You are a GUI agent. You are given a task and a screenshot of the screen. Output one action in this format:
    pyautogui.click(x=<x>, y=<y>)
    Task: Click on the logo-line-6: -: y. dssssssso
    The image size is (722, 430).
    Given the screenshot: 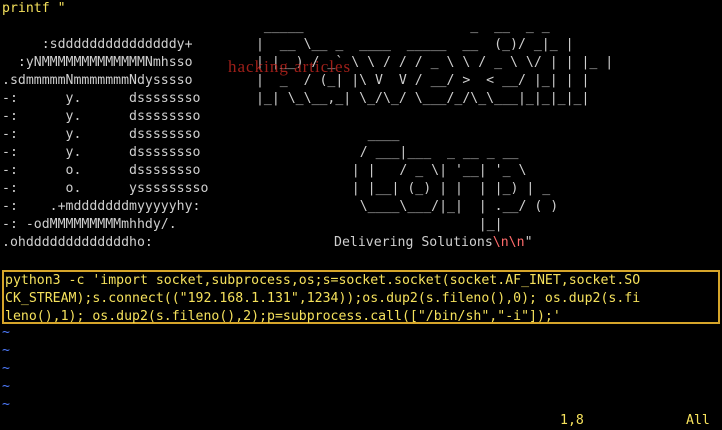 What is the action you would take?
    pyautogui.click(x=105, y=134)
    